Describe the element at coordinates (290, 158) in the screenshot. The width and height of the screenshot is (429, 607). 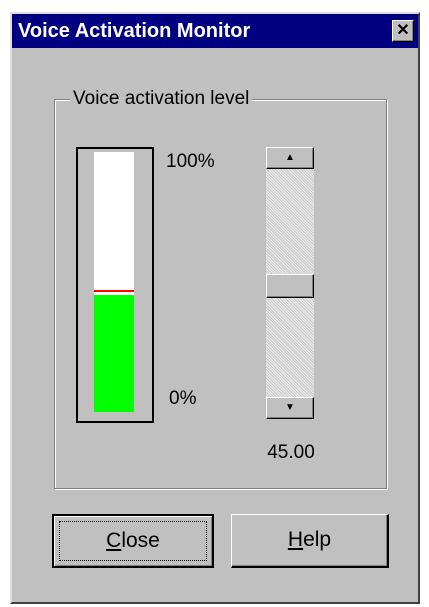
I see `arrow-up-icon: ▲` at that location.